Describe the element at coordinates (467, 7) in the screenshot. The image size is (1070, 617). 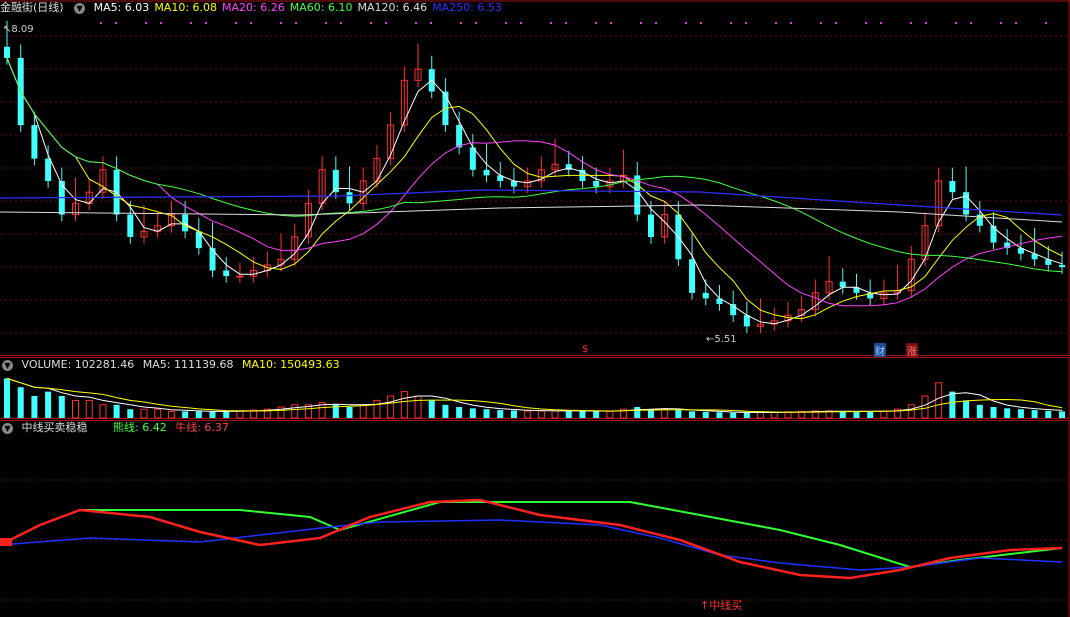
I see `ma-legend-item: MA250: 6.53` at that location.